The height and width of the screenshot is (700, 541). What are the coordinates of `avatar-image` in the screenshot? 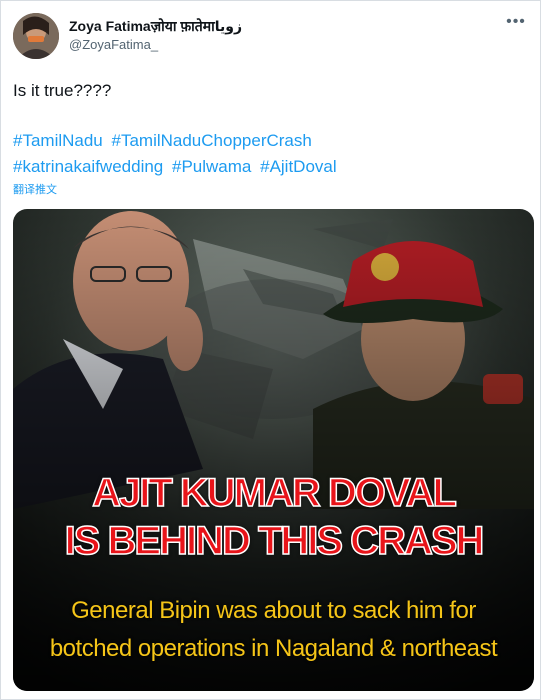 It's located at (36, 36).